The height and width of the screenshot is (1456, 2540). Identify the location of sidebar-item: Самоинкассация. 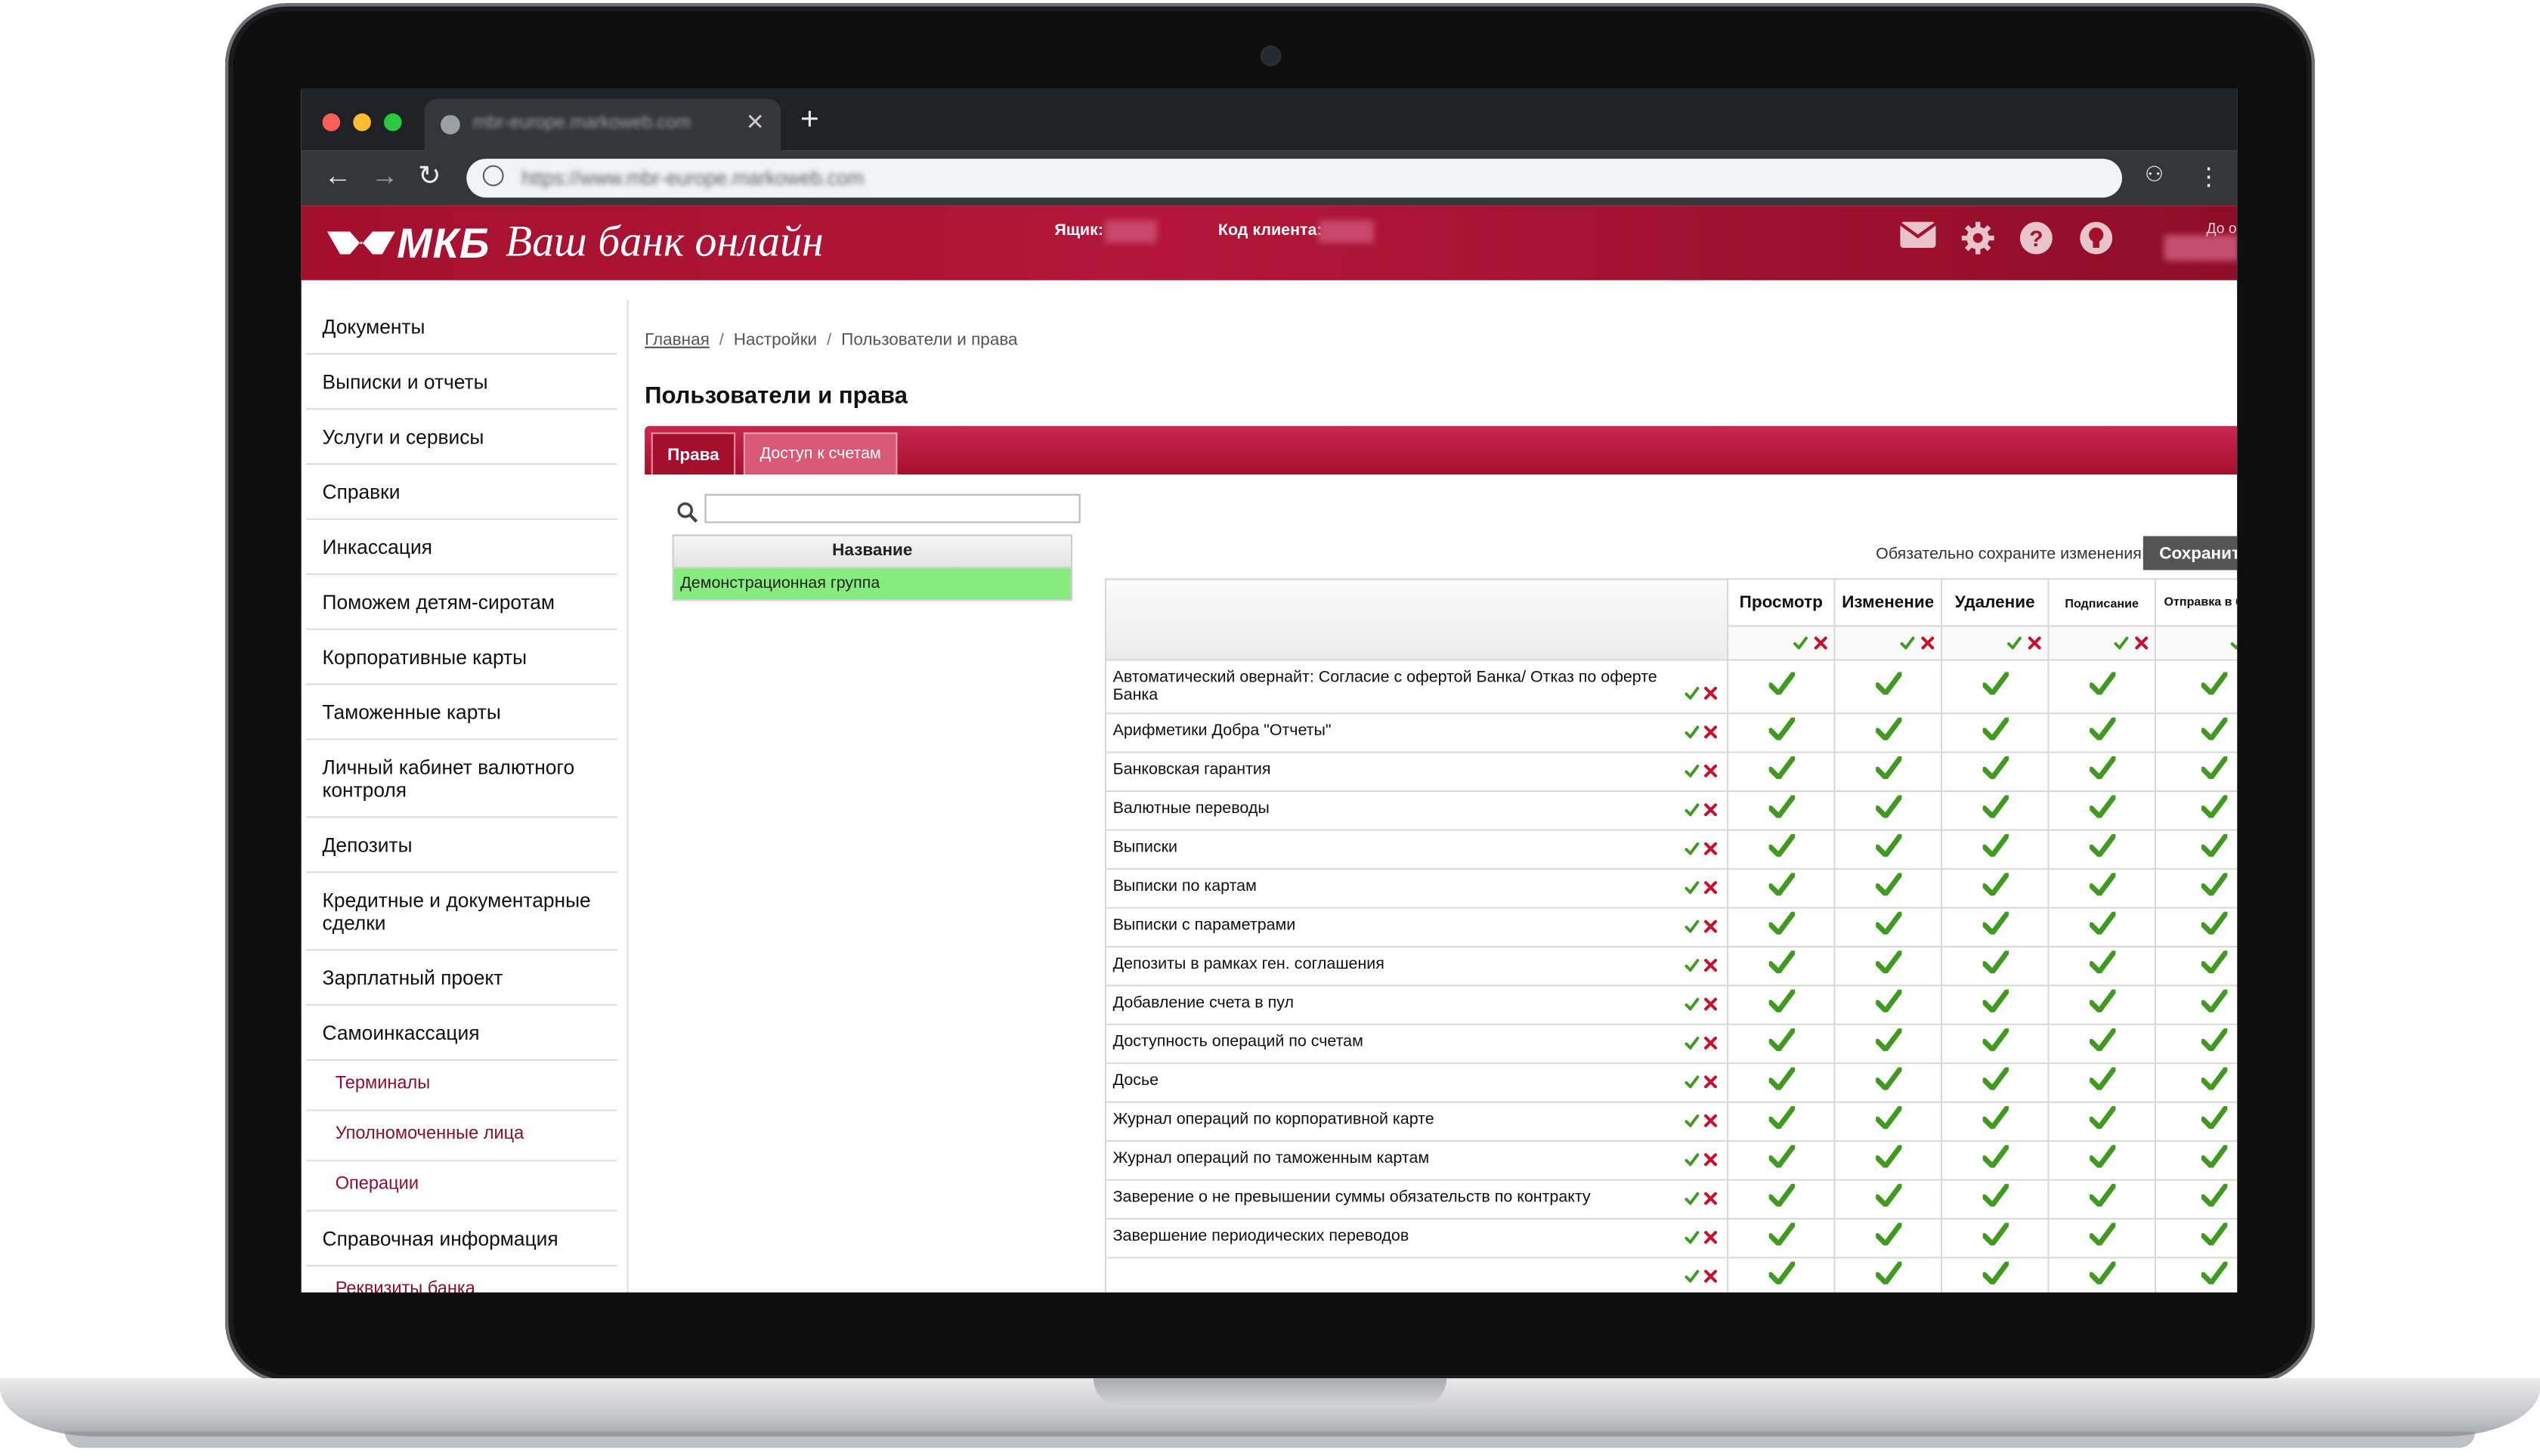
(461, 1033).